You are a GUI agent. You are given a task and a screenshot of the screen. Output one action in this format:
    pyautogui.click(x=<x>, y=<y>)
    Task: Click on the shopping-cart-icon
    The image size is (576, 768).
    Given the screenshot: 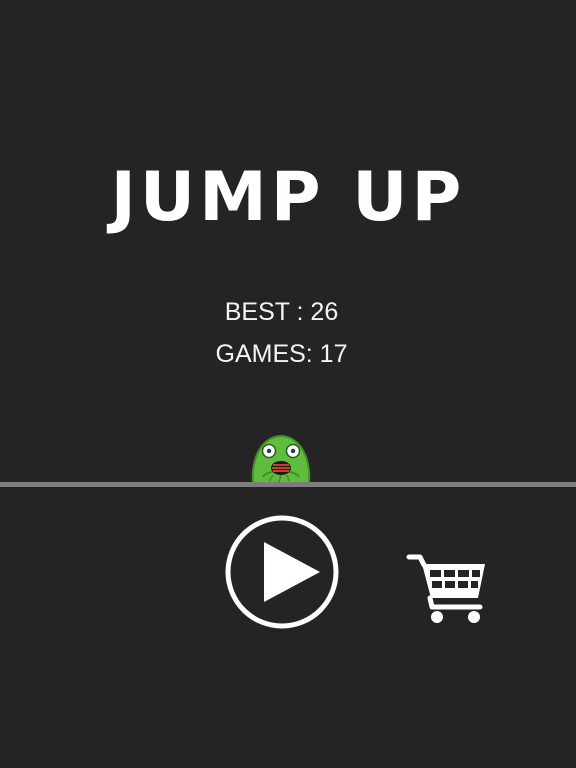 What is the action you would take?
    pyautogui.click(x=445, y=588)
    